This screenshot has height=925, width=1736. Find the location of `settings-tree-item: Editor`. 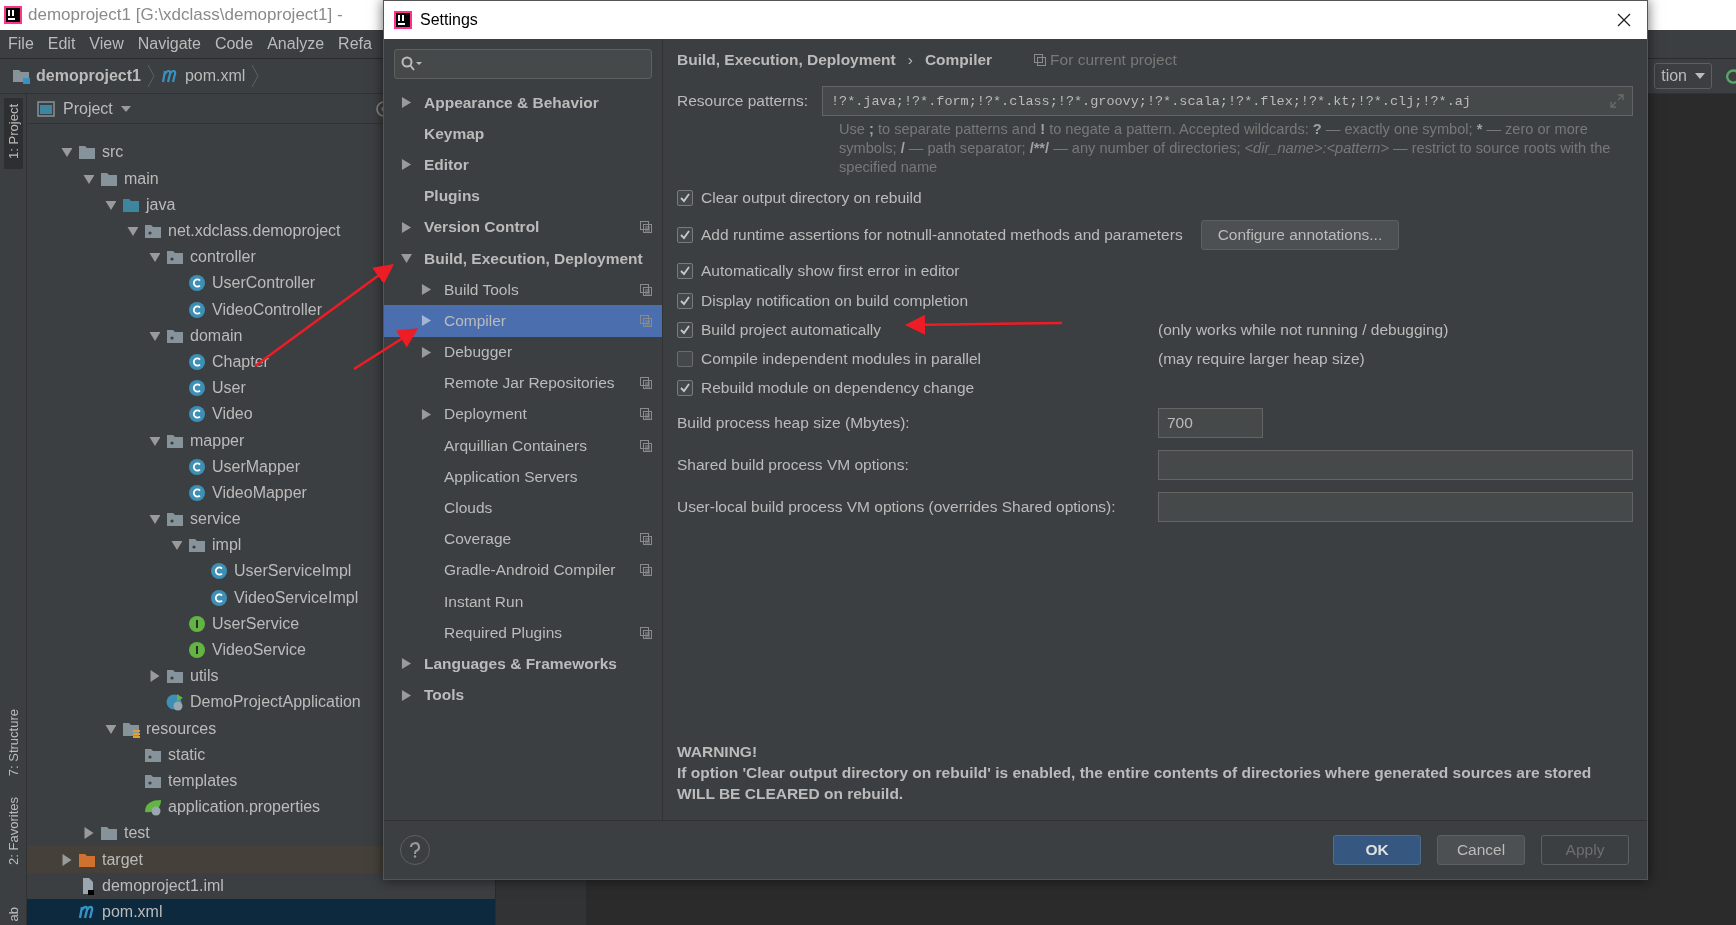

settings-tree-item: Editor is located at coordinates (523, 165).